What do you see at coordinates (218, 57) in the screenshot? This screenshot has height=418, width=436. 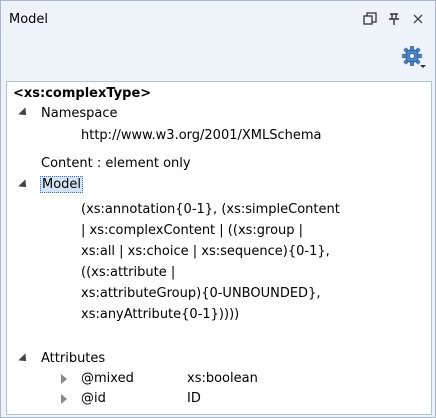 I see `panel-toolbar` at bounding box center [218, 57].